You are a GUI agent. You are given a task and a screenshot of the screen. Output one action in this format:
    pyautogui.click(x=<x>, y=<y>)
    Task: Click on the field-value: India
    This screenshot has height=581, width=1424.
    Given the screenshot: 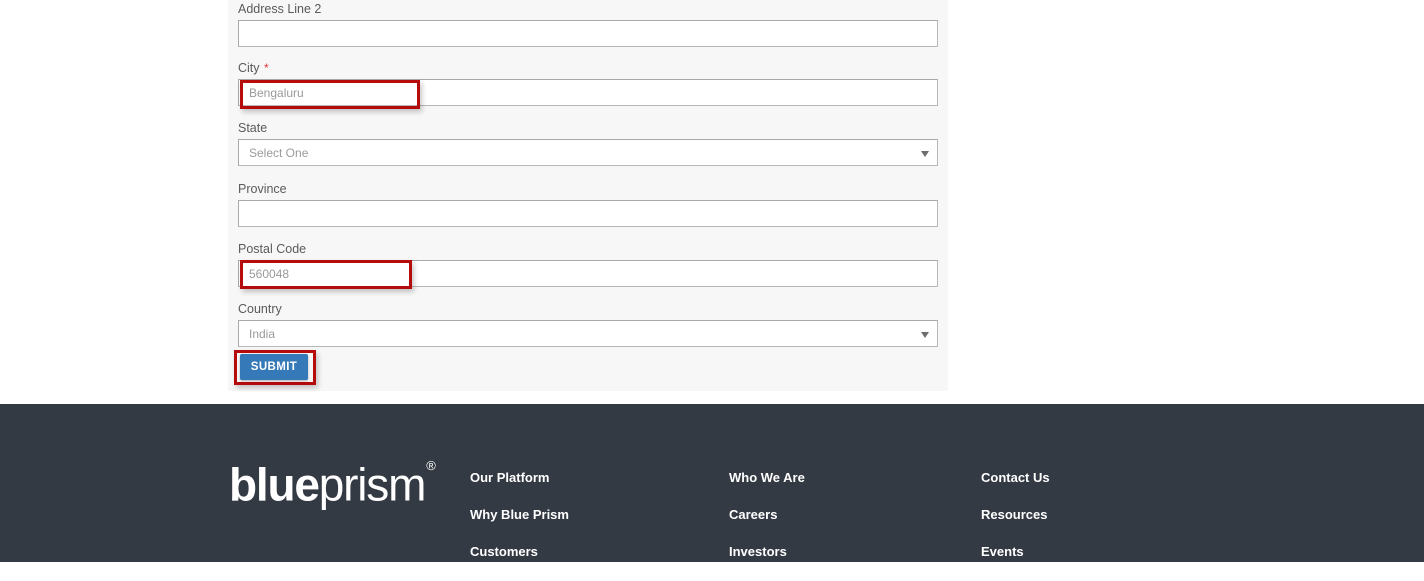 What is the action you would take?
    pyautogui.click(x=262, y=333)
    